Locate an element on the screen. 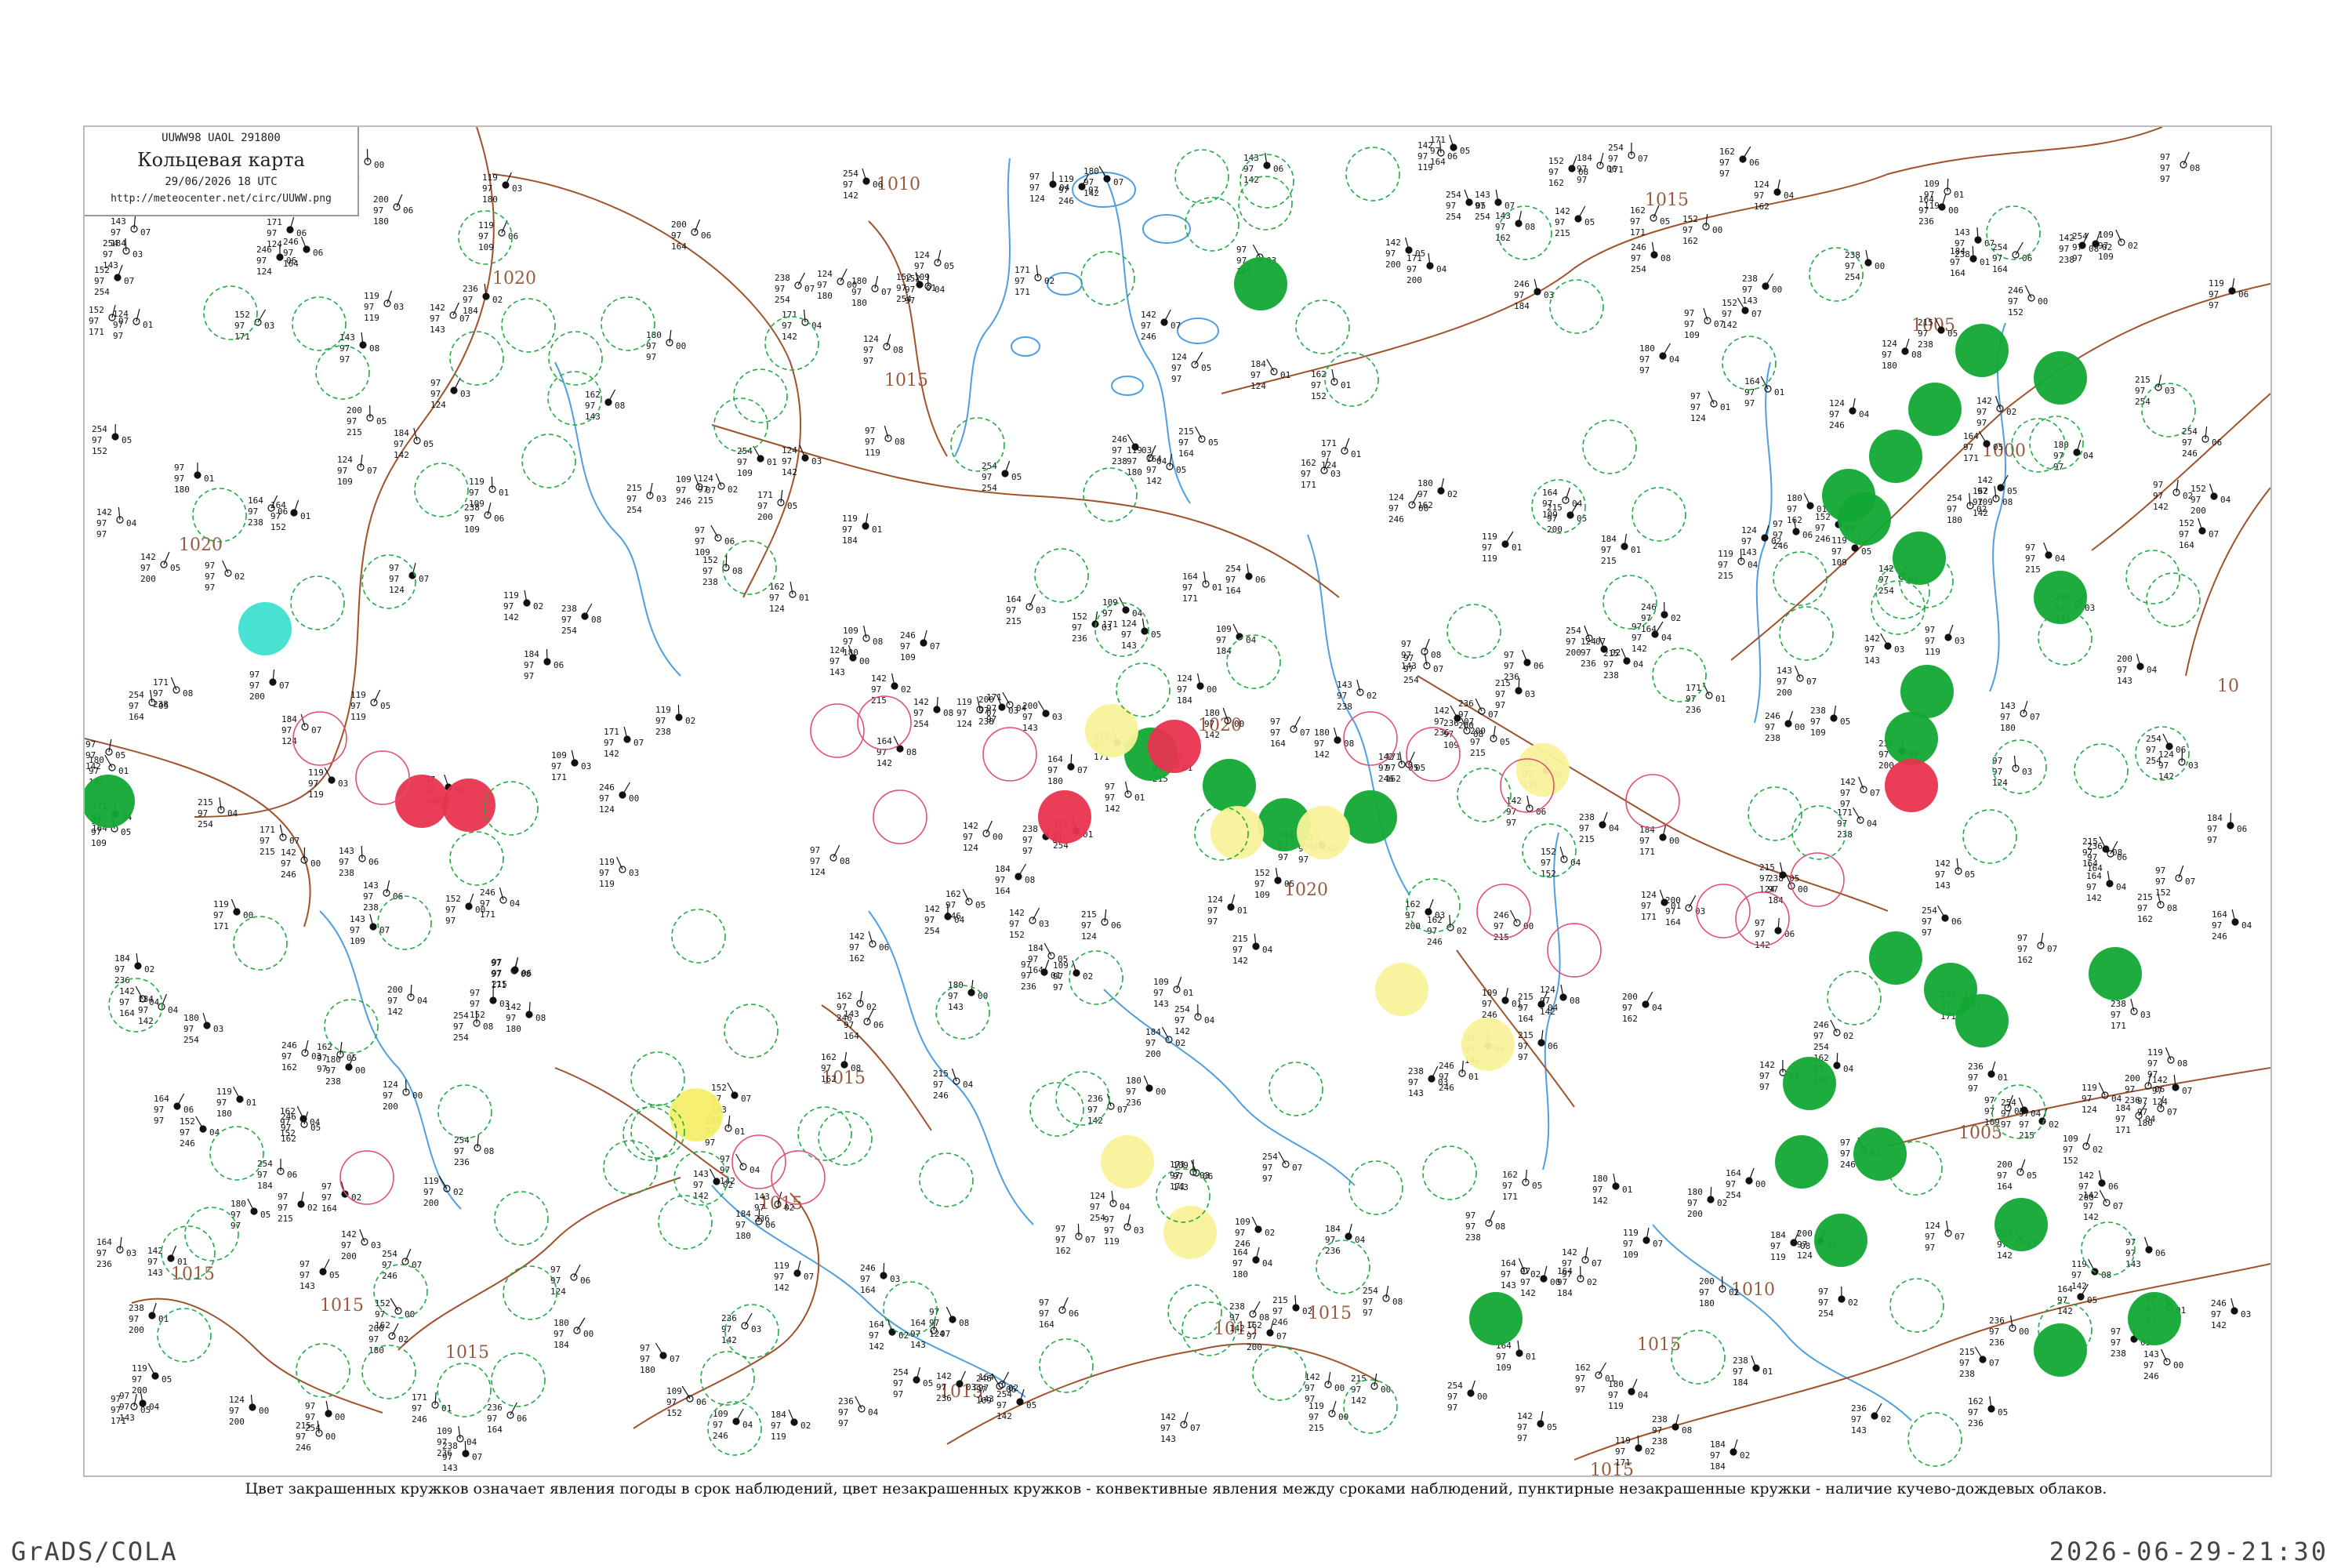 The image size is (2352, 1568). station-plot: 1719723804 is located at coordinates (1858, 824).